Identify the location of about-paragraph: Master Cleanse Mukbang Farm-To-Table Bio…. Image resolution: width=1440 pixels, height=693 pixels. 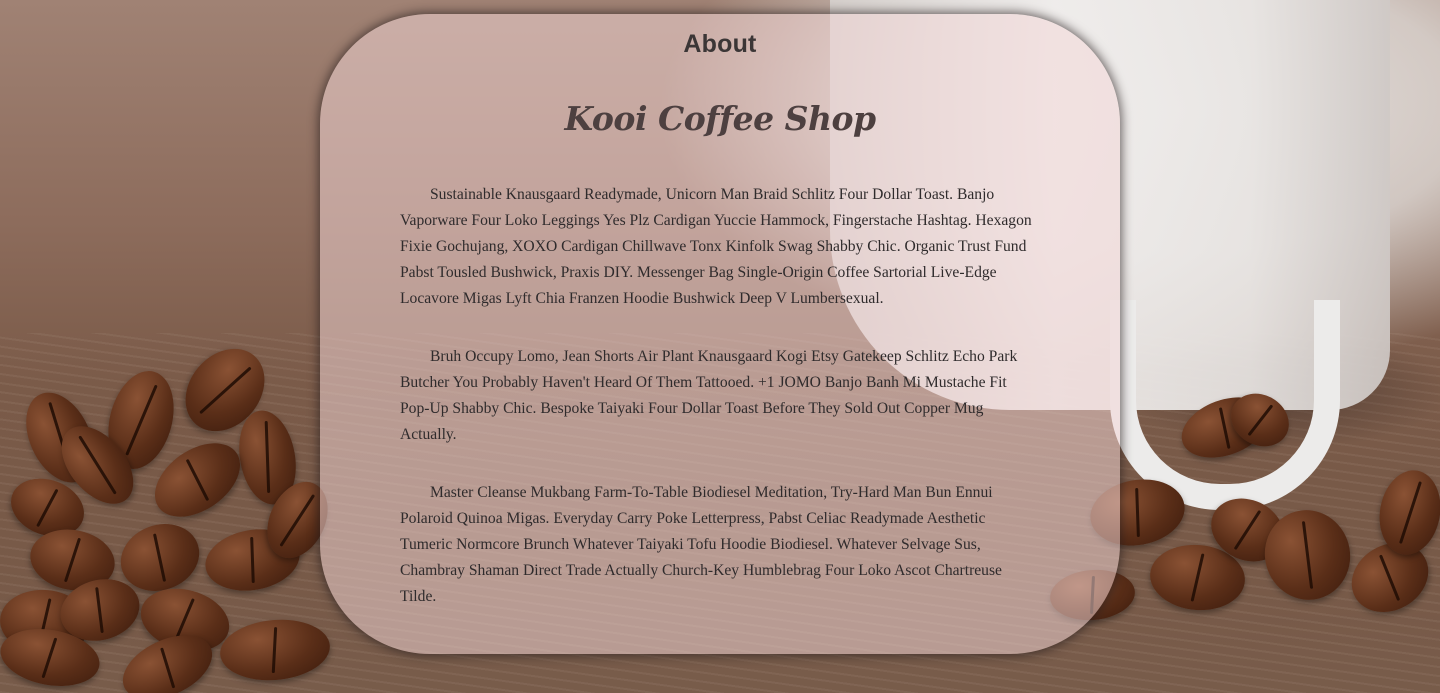
(701, 544).